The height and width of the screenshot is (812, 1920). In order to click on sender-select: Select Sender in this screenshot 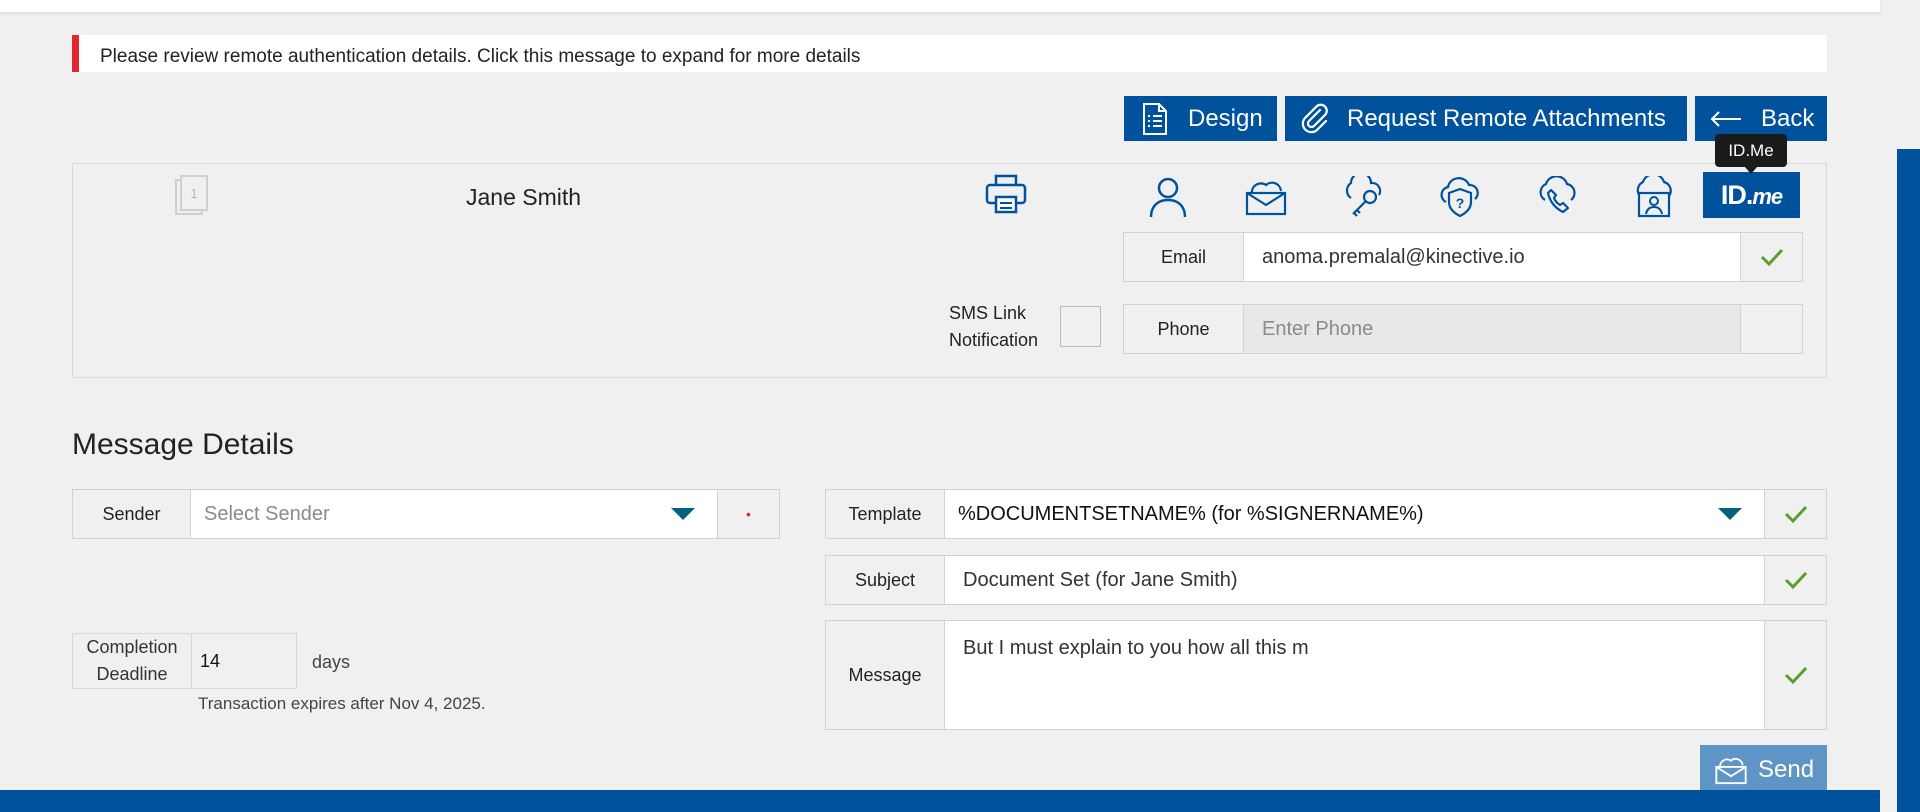, I will do `click(454, 514)`.